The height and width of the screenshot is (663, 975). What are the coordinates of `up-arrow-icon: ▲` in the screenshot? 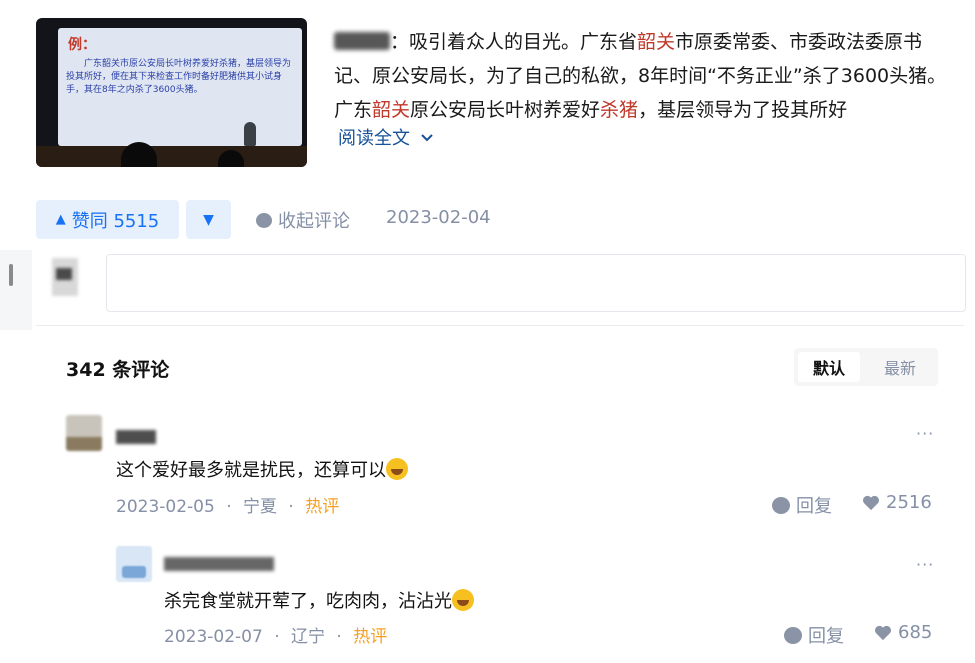 It's located at (60, 219).